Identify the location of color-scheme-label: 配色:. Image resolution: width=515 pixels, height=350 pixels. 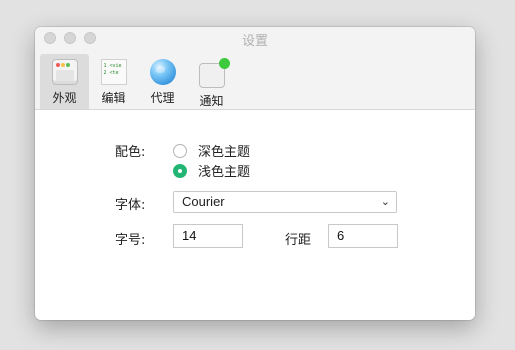
(130, 152).